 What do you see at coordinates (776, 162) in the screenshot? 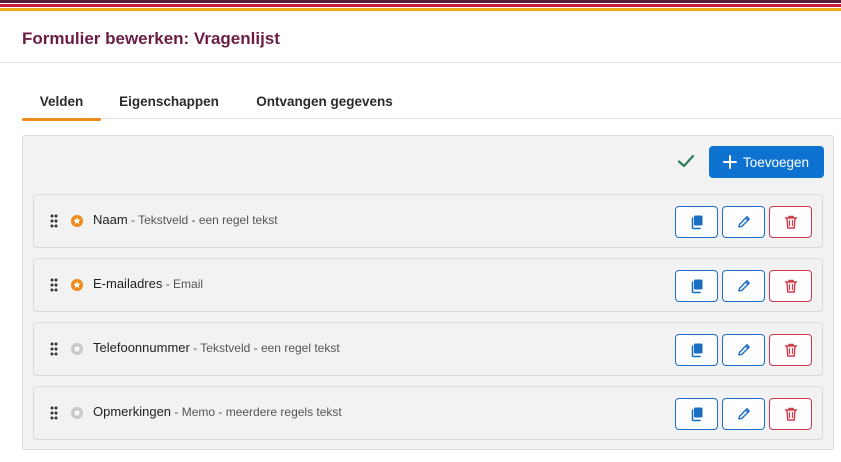
I see `add-field-label: Toevoegen` at bounding box center [776, 162].